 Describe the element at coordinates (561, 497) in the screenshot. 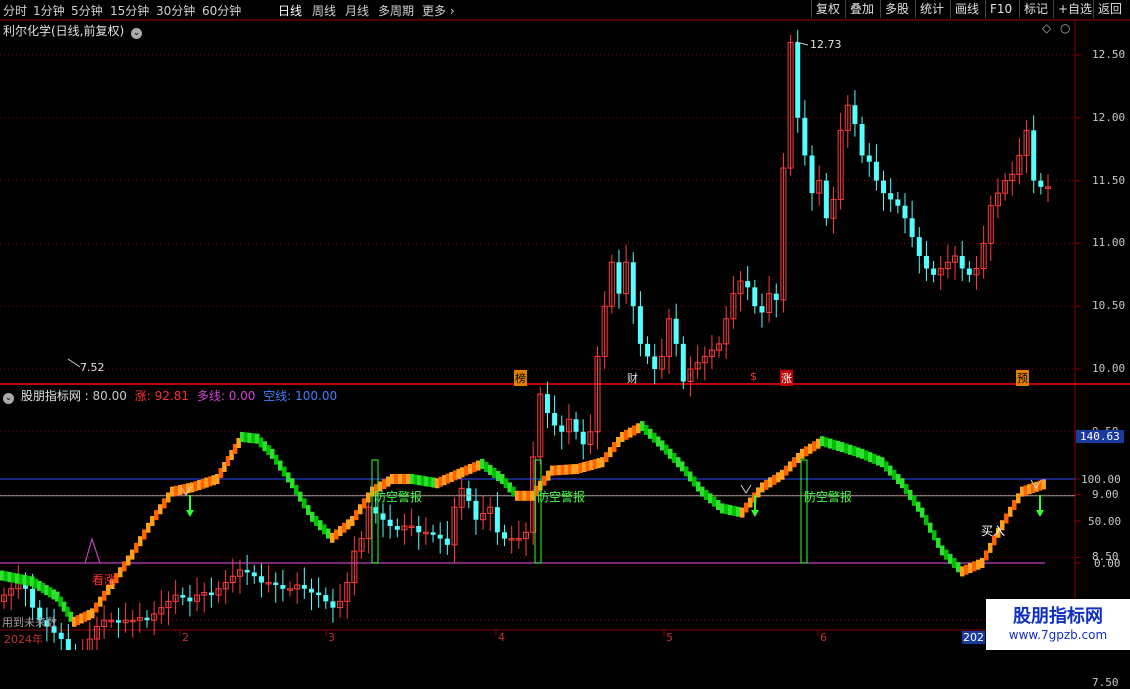

I see `fangkong-alert-2: 防空警报` at that location.